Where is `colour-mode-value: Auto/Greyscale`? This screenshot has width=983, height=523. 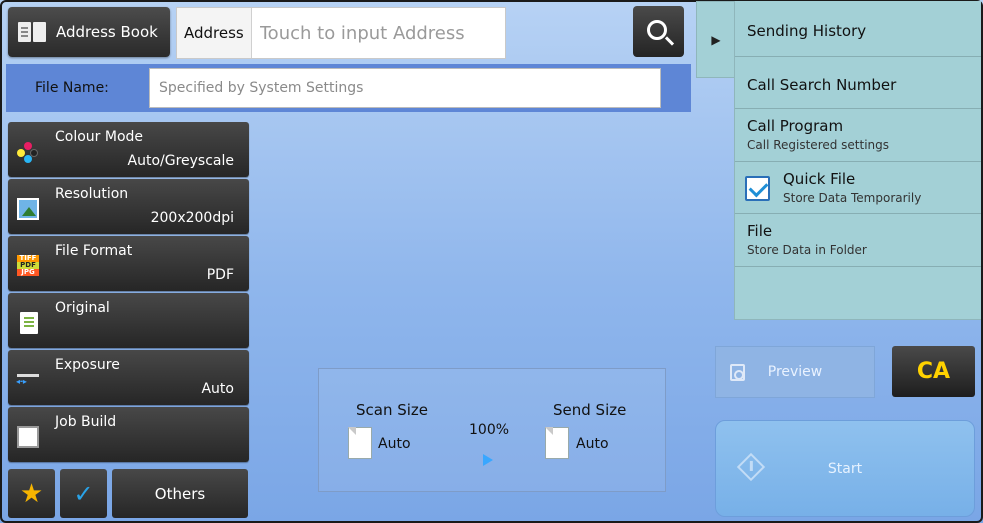
colour-mode-value: Auto/Greyscale is located at coordinates (181, 161).